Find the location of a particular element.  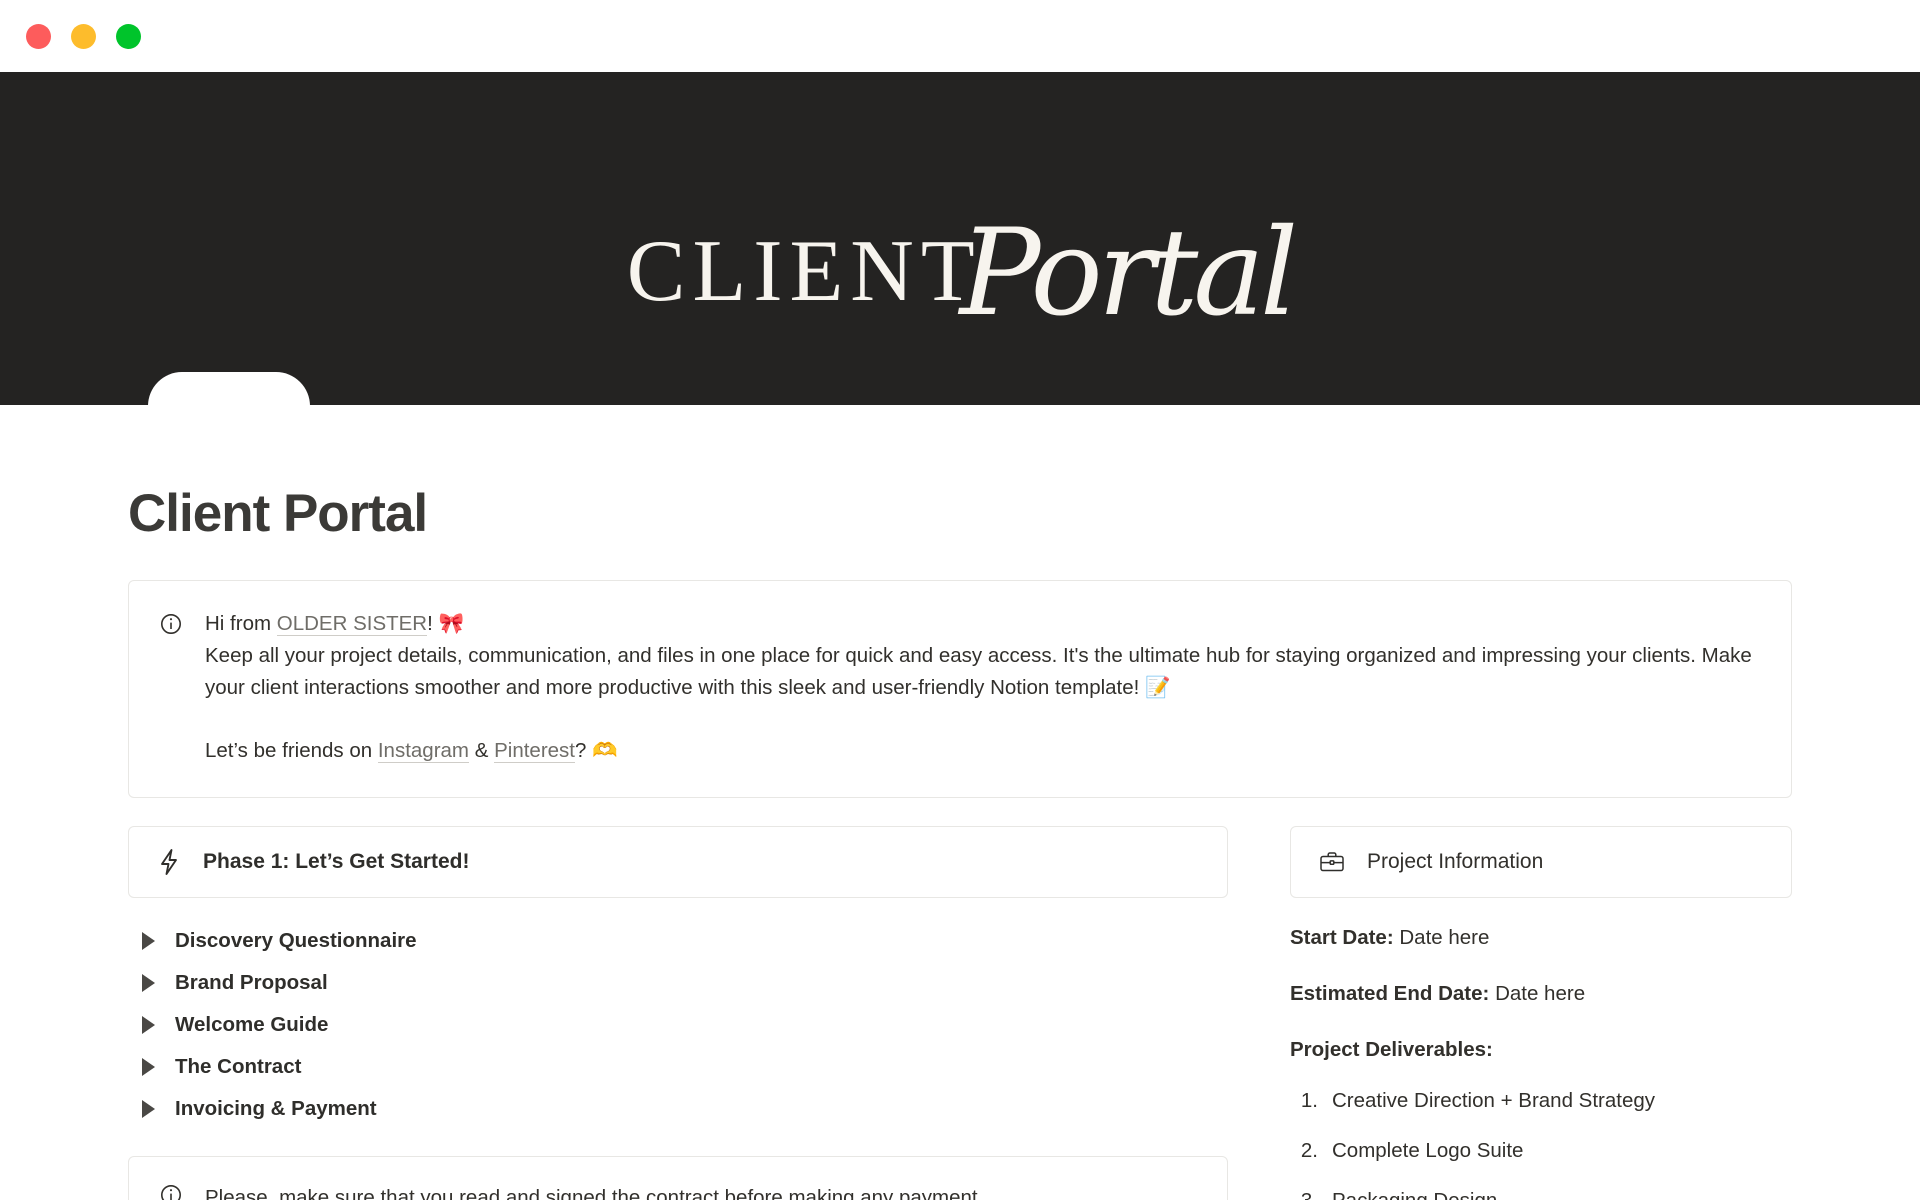

greeting-line: Hi from OLDER SISTER! 🎀 is located at coordinates (983, 623).